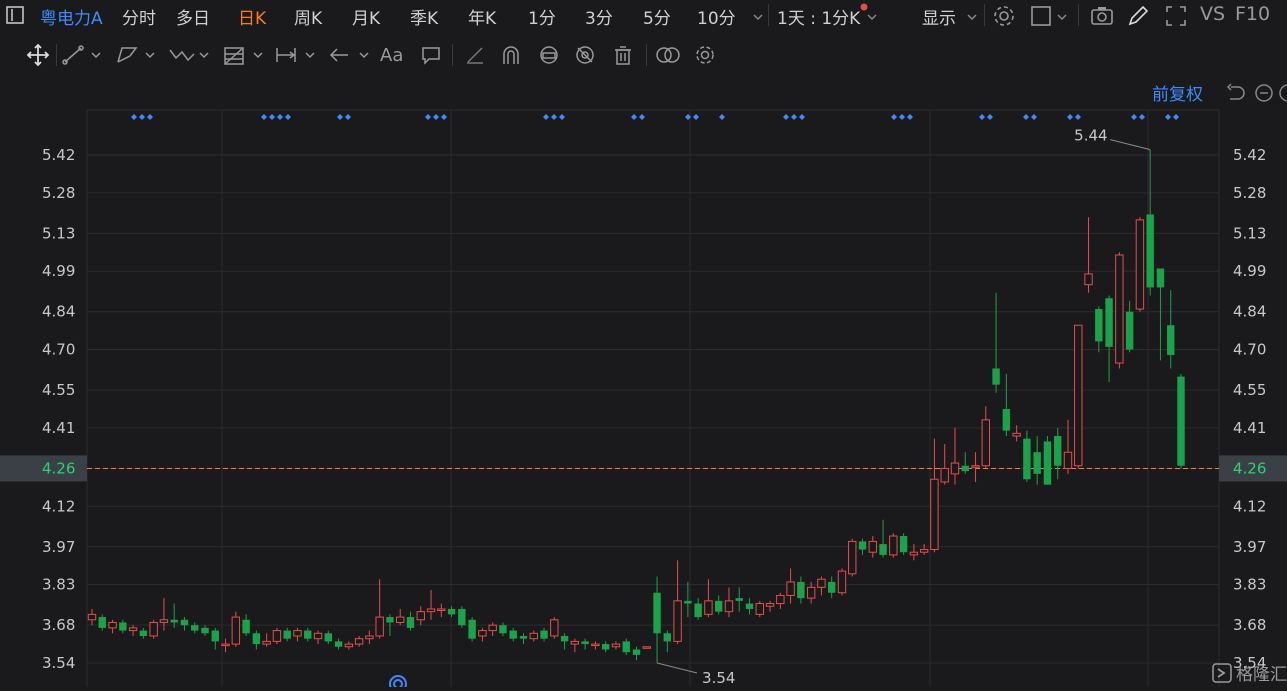 The height and width of the screenshot is (691, 1287). I want to click on y-tick-left: 3.97, so click(58, 547).